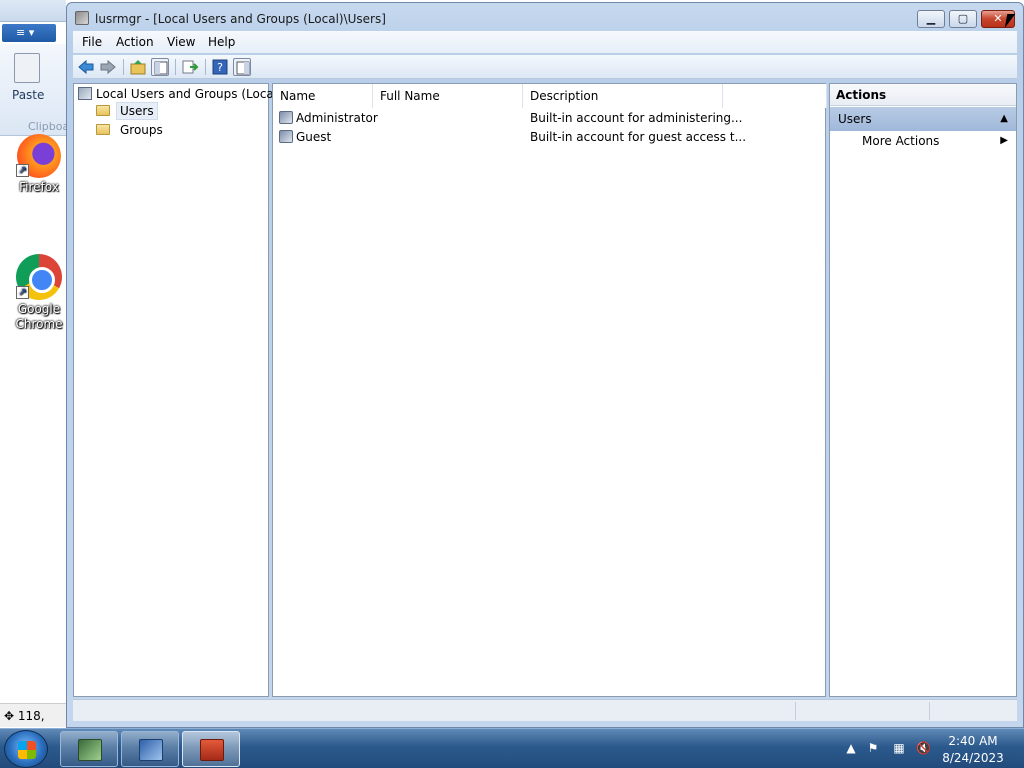 This screenshot has height=768, width=1024. Describe the element at coordinates (923, 95) in the screenshot. I see `actions-header: Actions` at that location.